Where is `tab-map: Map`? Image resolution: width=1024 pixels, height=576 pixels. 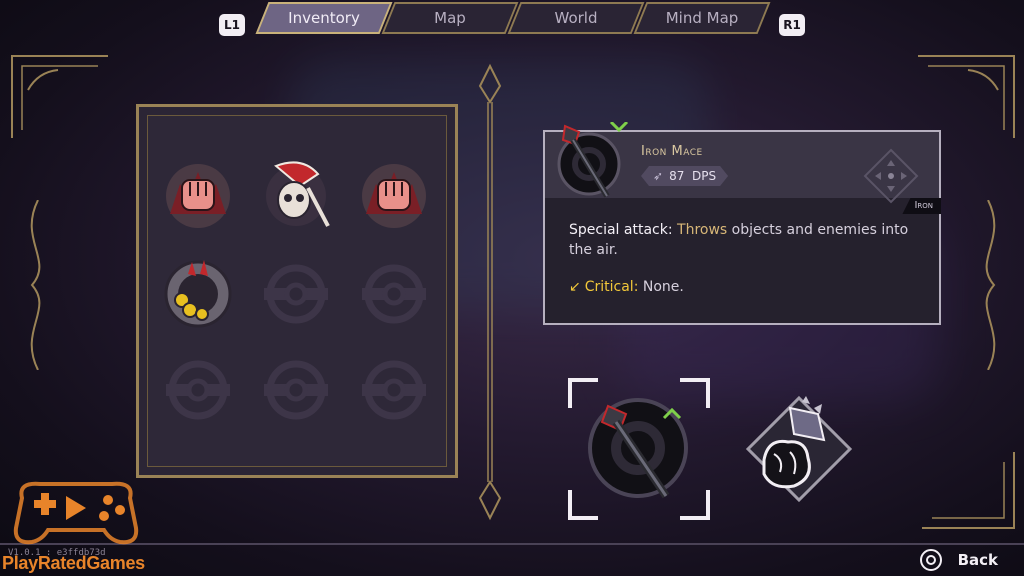
tab-map: Map is located at coordinates (450, 18).